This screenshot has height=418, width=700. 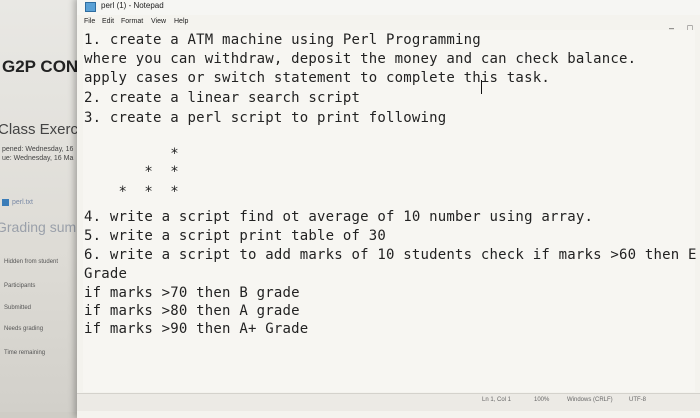 I want to click on menu-edit: Edit, so click(x=108, y=21).